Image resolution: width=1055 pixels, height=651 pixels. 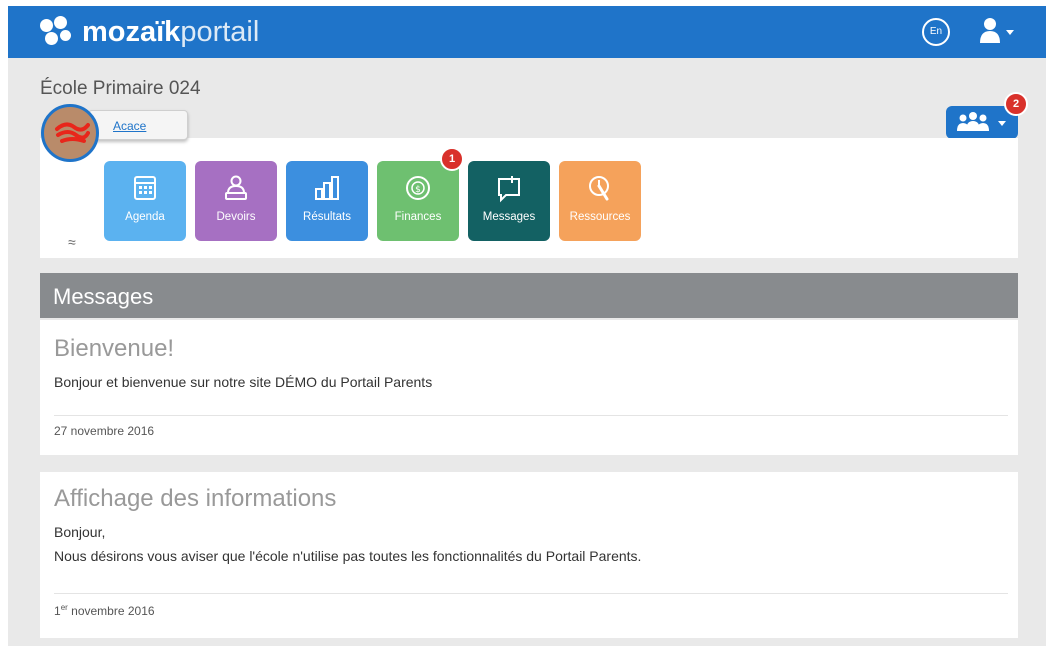 What do you see at coordinates (509, 217) in the screenshot?
I see `tile-messages-label: Messages` at bounding box center [509, 217].